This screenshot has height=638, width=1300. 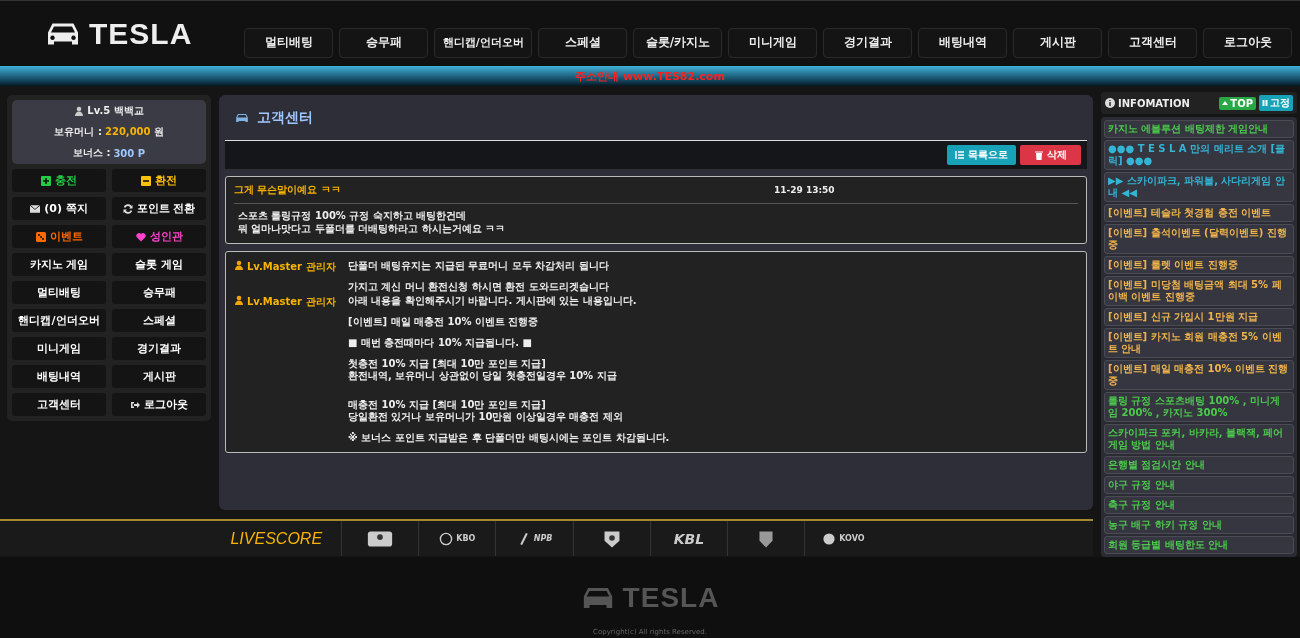 What do you see at coordinates (1225, 103) in the screenshot?
I see `arrow-up-icon` at bounding box center [1225, 103].